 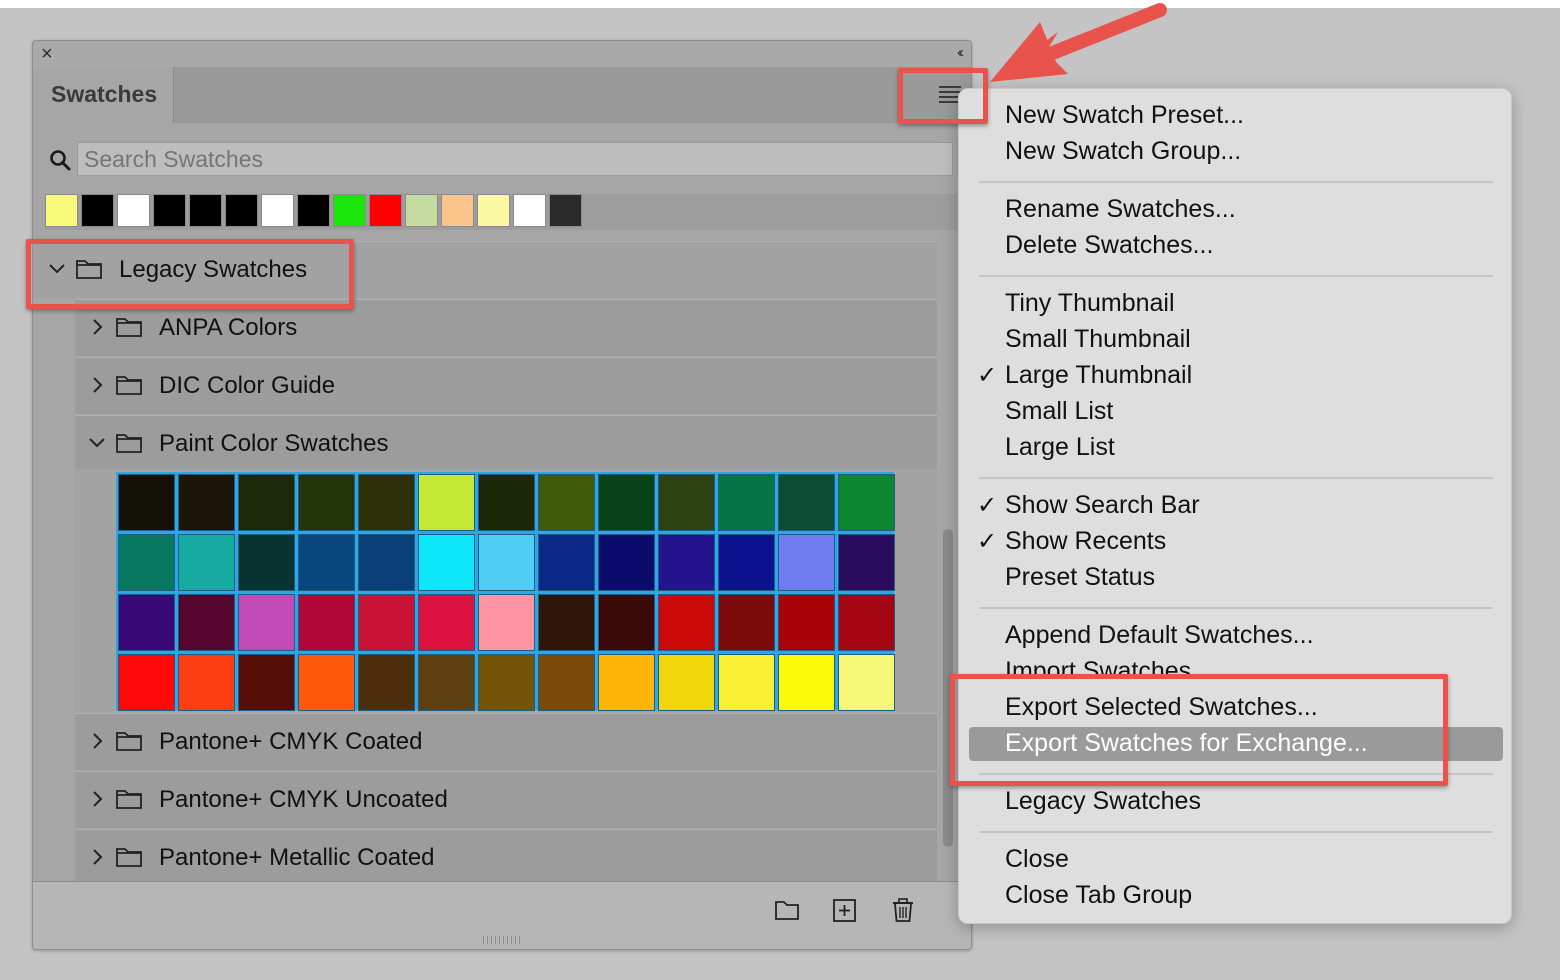 What do you see at coordinates (960, 52) in the screenshot?
I see `collapse-panel-icon: ‹‹` at bounding box center [960, 52].